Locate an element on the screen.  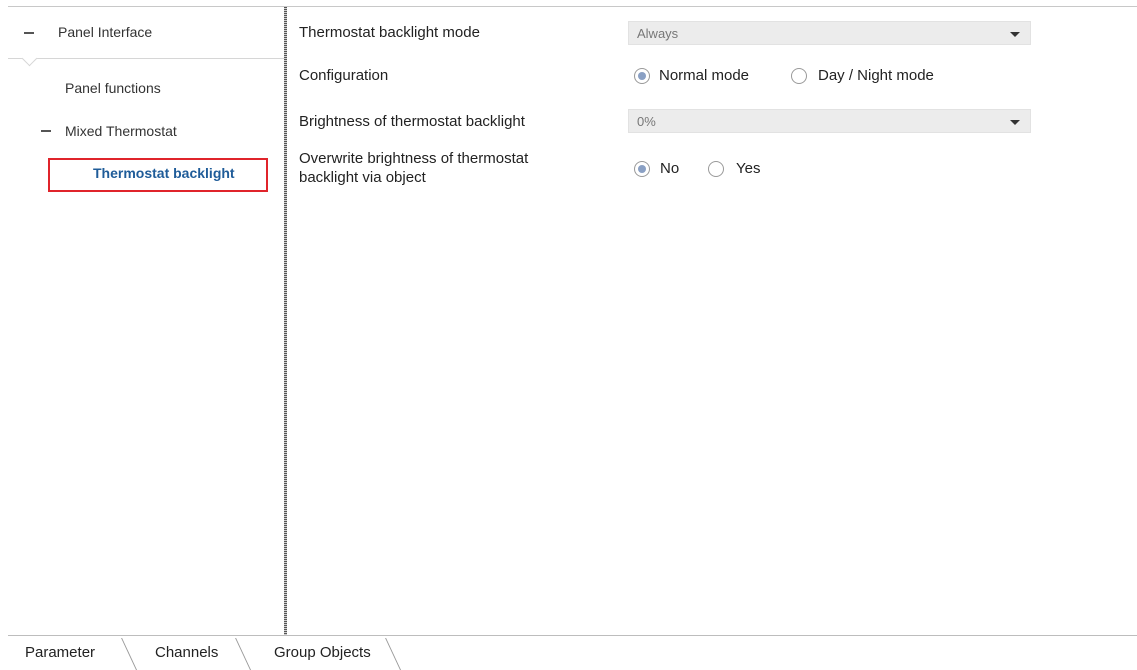
sidebar-item-panel-functions: Panel functions is located at coordinates (113, 88).